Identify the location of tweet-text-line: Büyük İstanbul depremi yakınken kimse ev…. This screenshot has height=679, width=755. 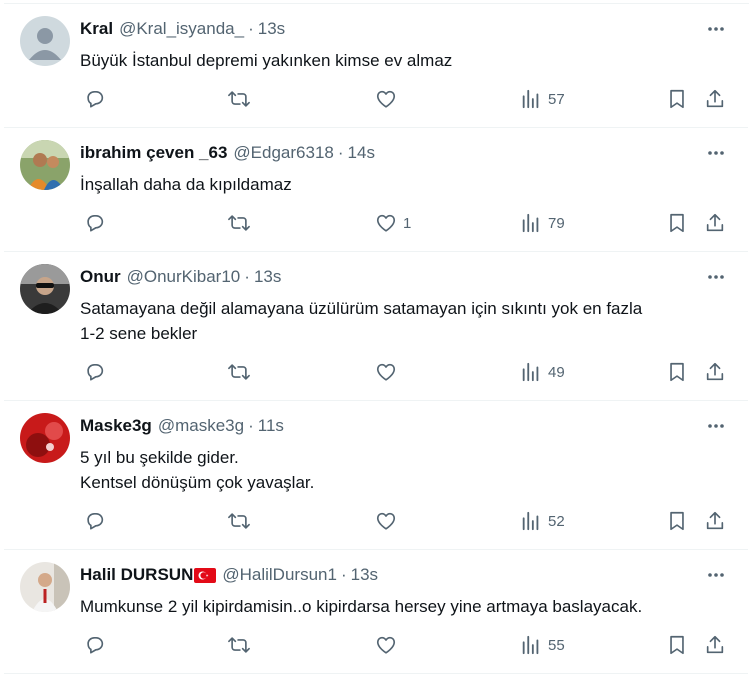
(266, 60).